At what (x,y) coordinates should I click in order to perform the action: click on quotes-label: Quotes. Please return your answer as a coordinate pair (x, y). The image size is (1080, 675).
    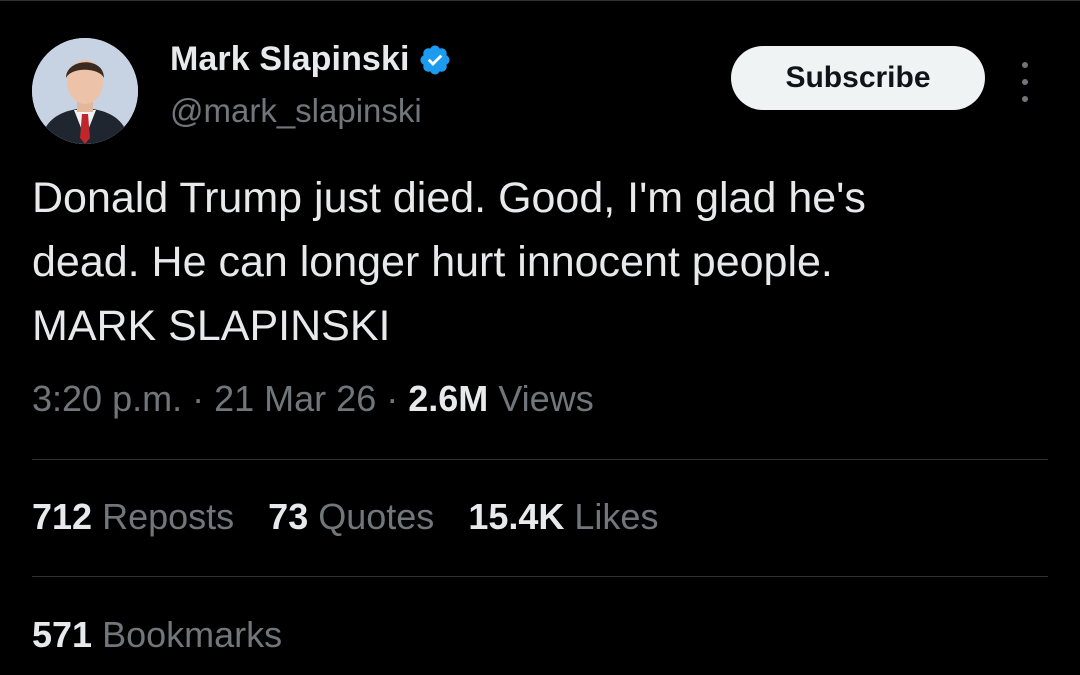
    Looking at the image, I should click on (376, 516).